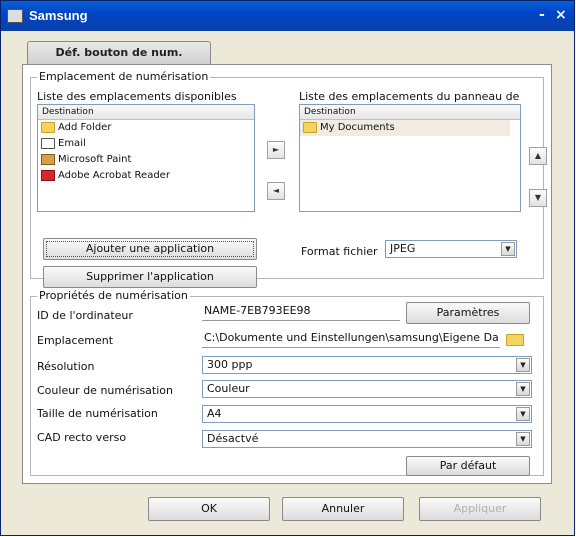 This screenshot has height=537, width=576. I want to click on scan-size-value: A4, so click(214, 413).